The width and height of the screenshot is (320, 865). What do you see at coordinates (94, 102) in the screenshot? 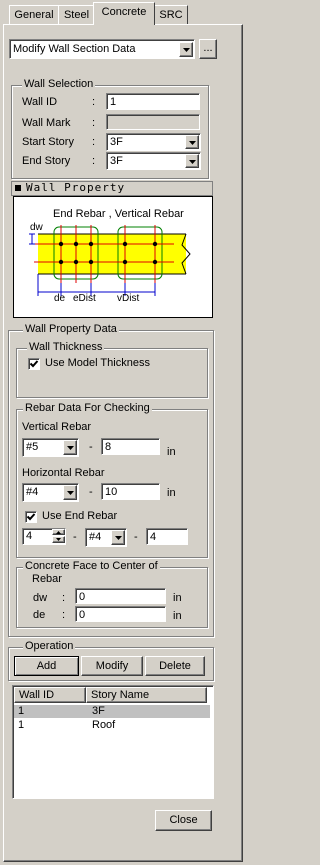
I see `wall-id-colon: :` at bounding box center [94, 102].